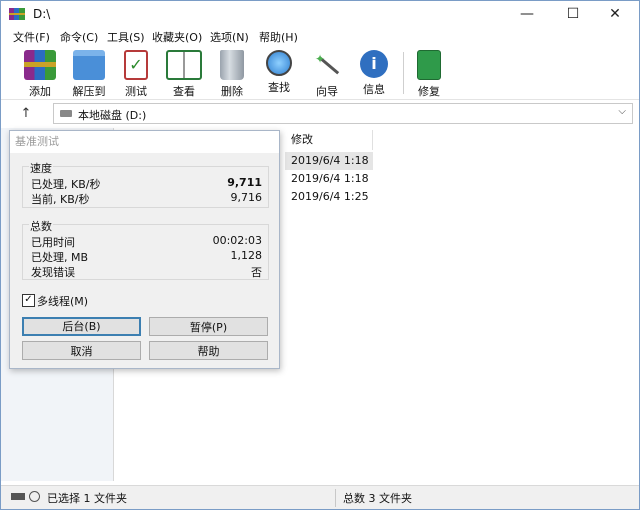 The width and height of the screenshot is (640, 510). I want to click on list-item: 2019/6/4 1:25, so click(329, 197).